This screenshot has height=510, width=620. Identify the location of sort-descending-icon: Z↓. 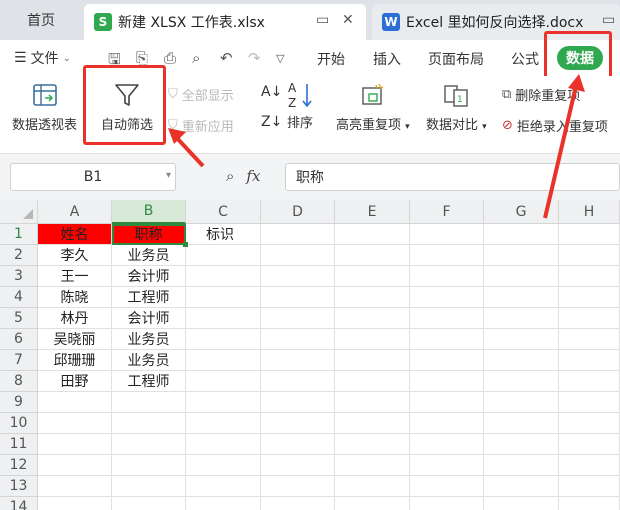
(271, 122).